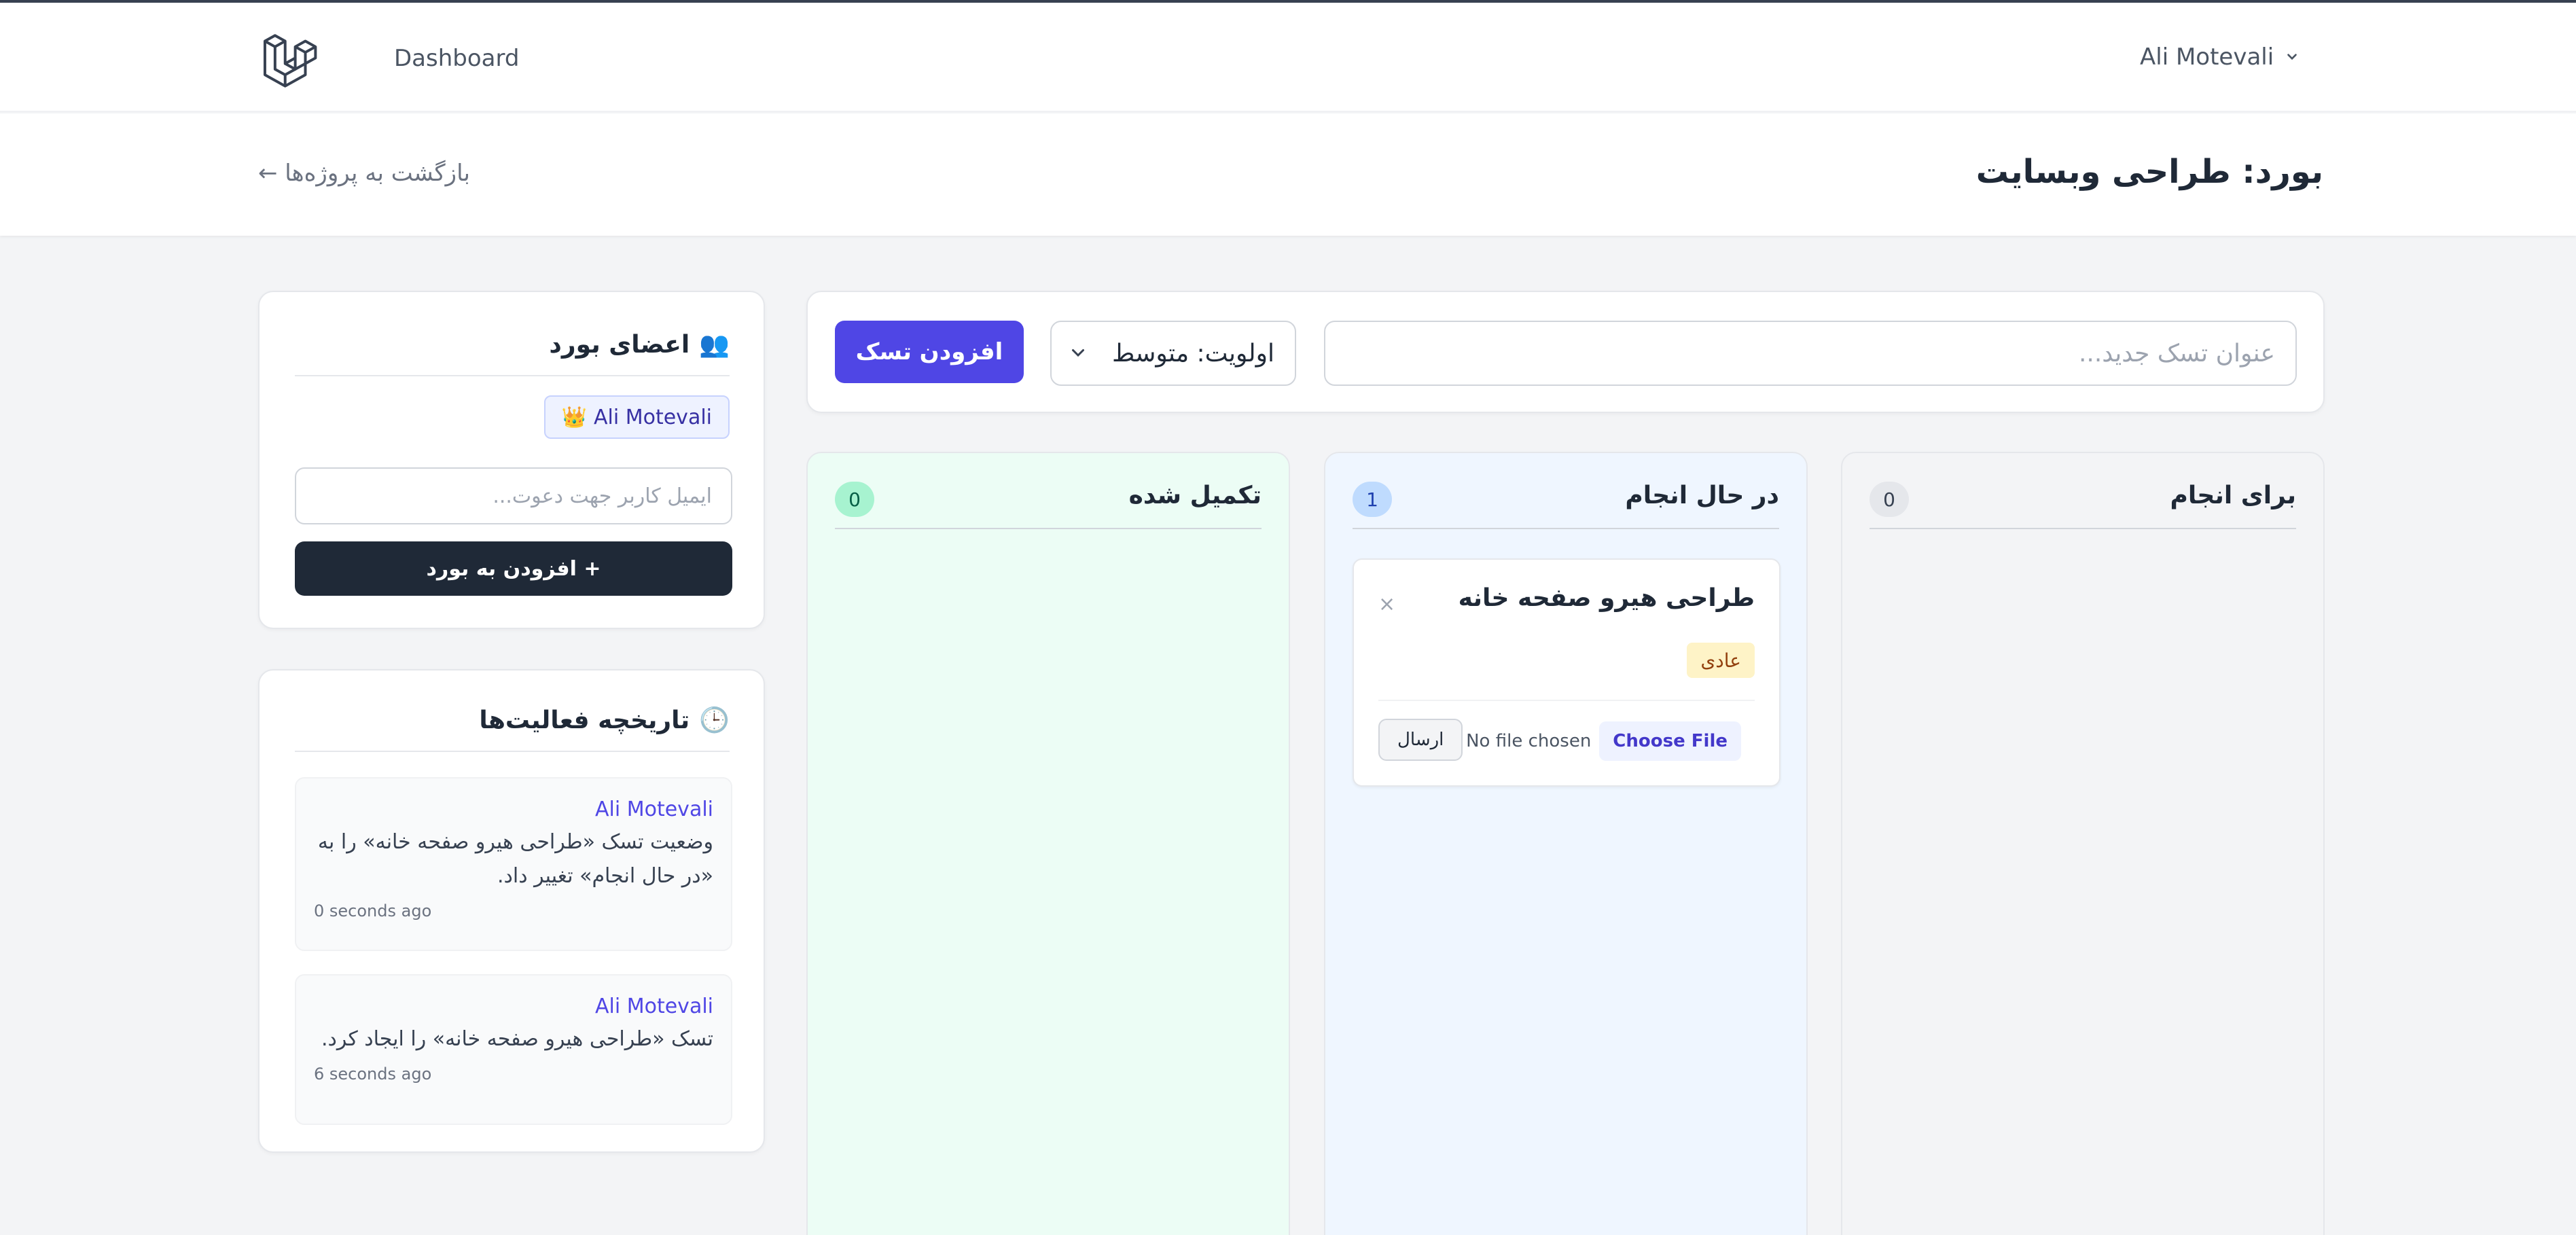 This screenshot has height=1235, width=2576. What do you see at coordinates (714, 720) in the screenshot?
I see `clock-icon: 🕒` at bounding box center [714, 720].